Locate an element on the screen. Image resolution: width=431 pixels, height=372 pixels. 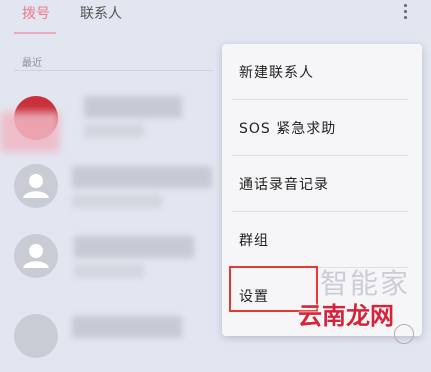
menu-item-groups: 群组 is located at coordinates (322, 239).